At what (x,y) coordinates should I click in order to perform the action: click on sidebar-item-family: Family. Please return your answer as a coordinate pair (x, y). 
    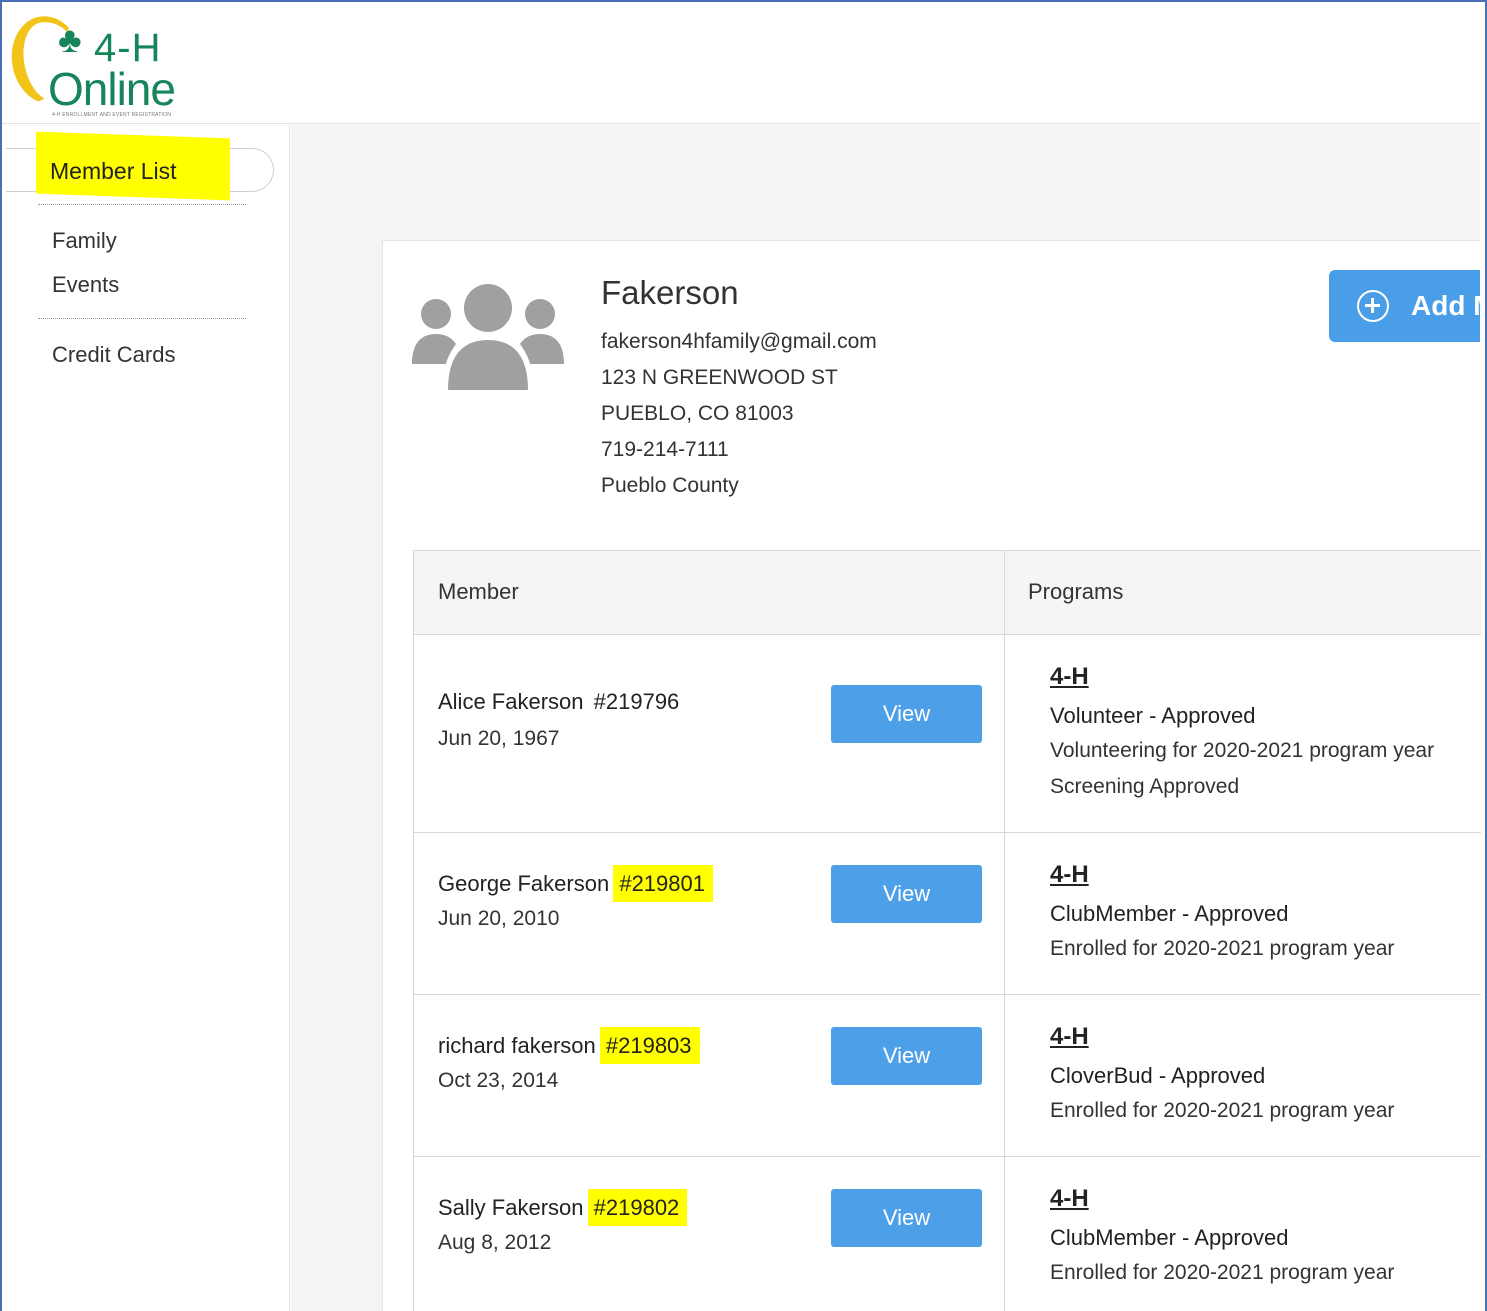
    Looking at the image, I should click on (84, 241).